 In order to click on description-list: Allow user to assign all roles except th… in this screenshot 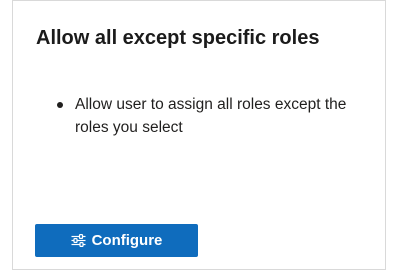, I will do `click(205, 116)`.